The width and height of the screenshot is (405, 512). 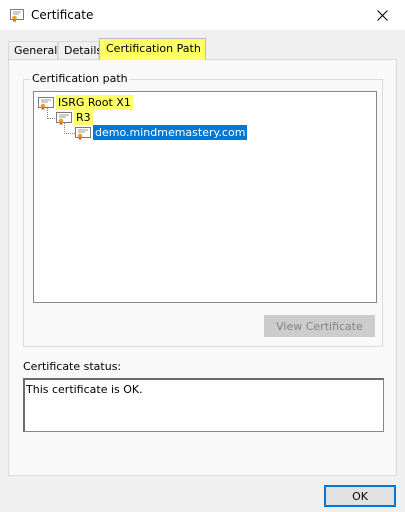 I want to click on tree-connector, so click(x=69, y=133).